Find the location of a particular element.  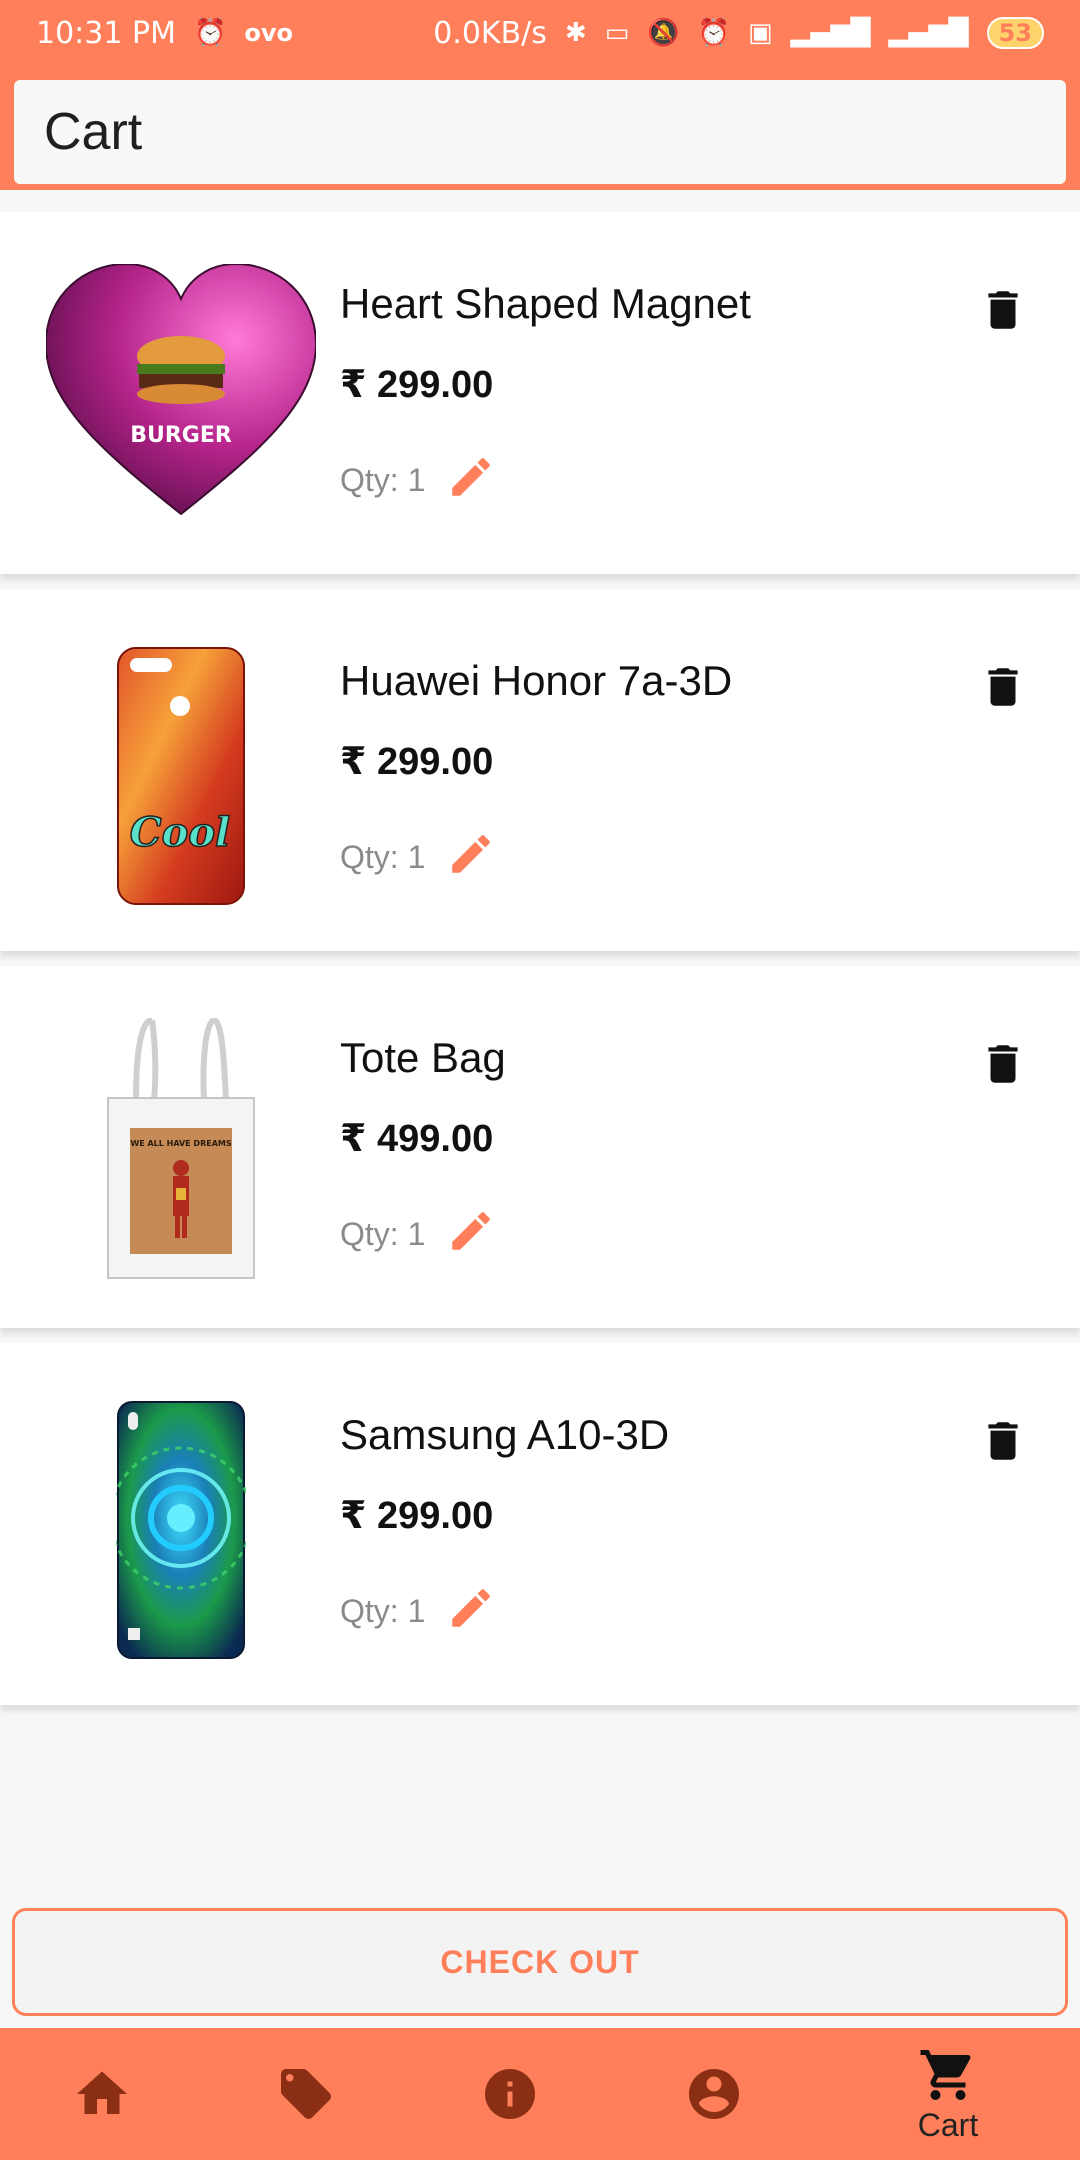

checkout-button: CHECK OUT is located at coordinates (540, 1962).